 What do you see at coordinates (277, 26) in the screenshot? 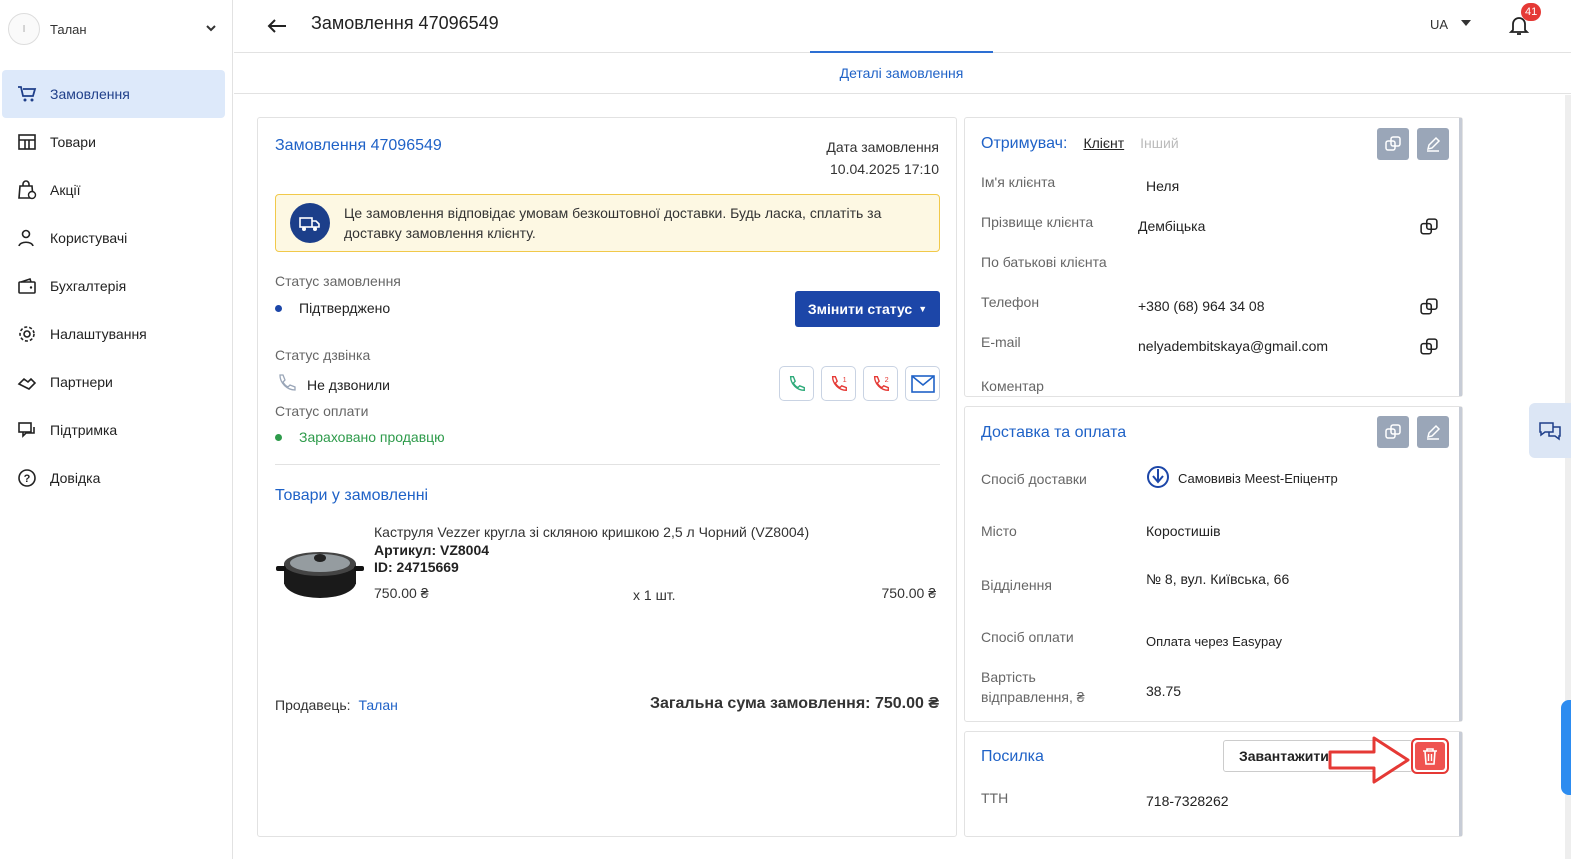
I see `back-arrow-icon` at bounding box center [277, 26].